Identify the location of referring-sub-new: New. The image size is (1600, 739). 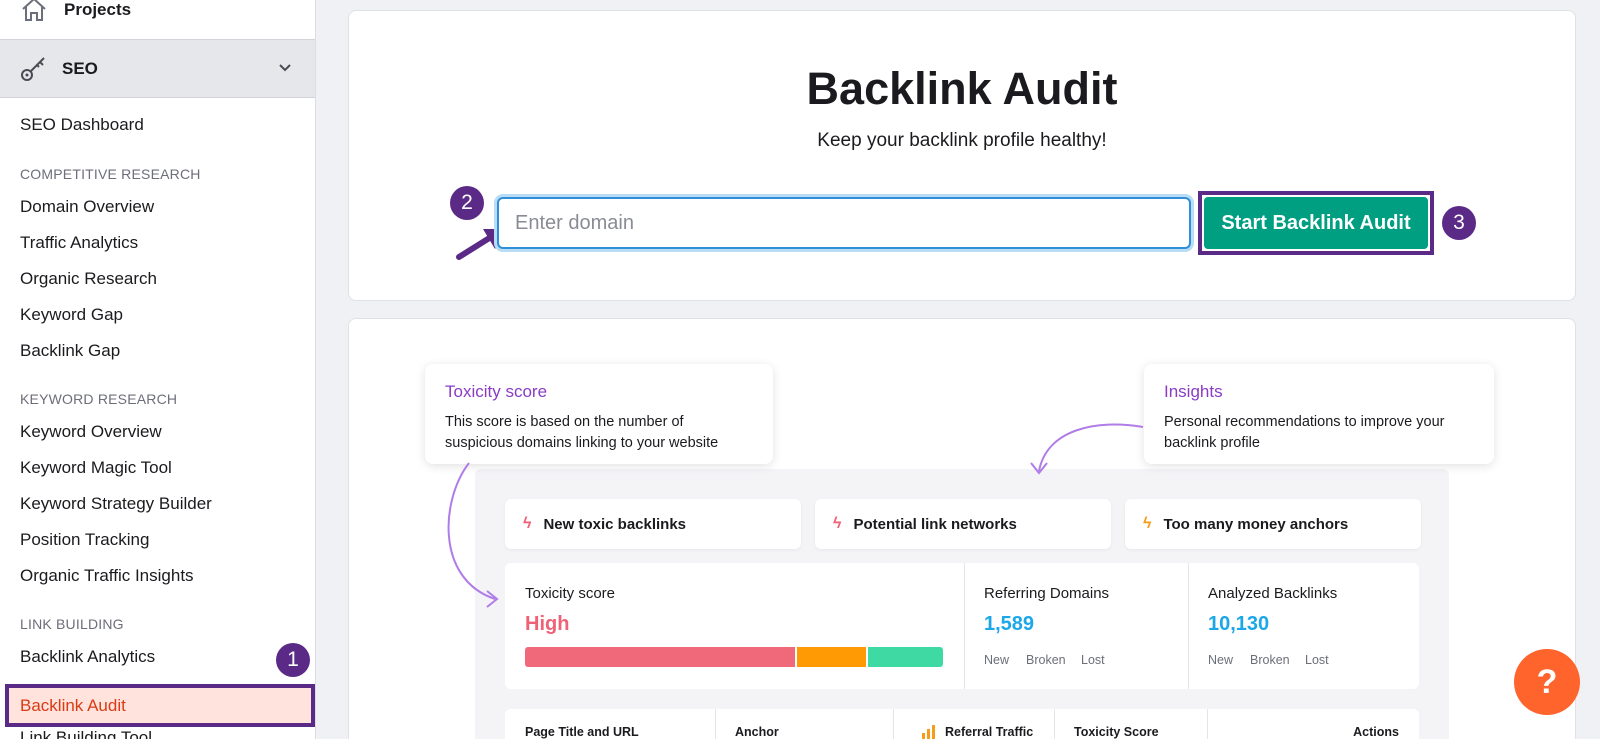
(997, 660).